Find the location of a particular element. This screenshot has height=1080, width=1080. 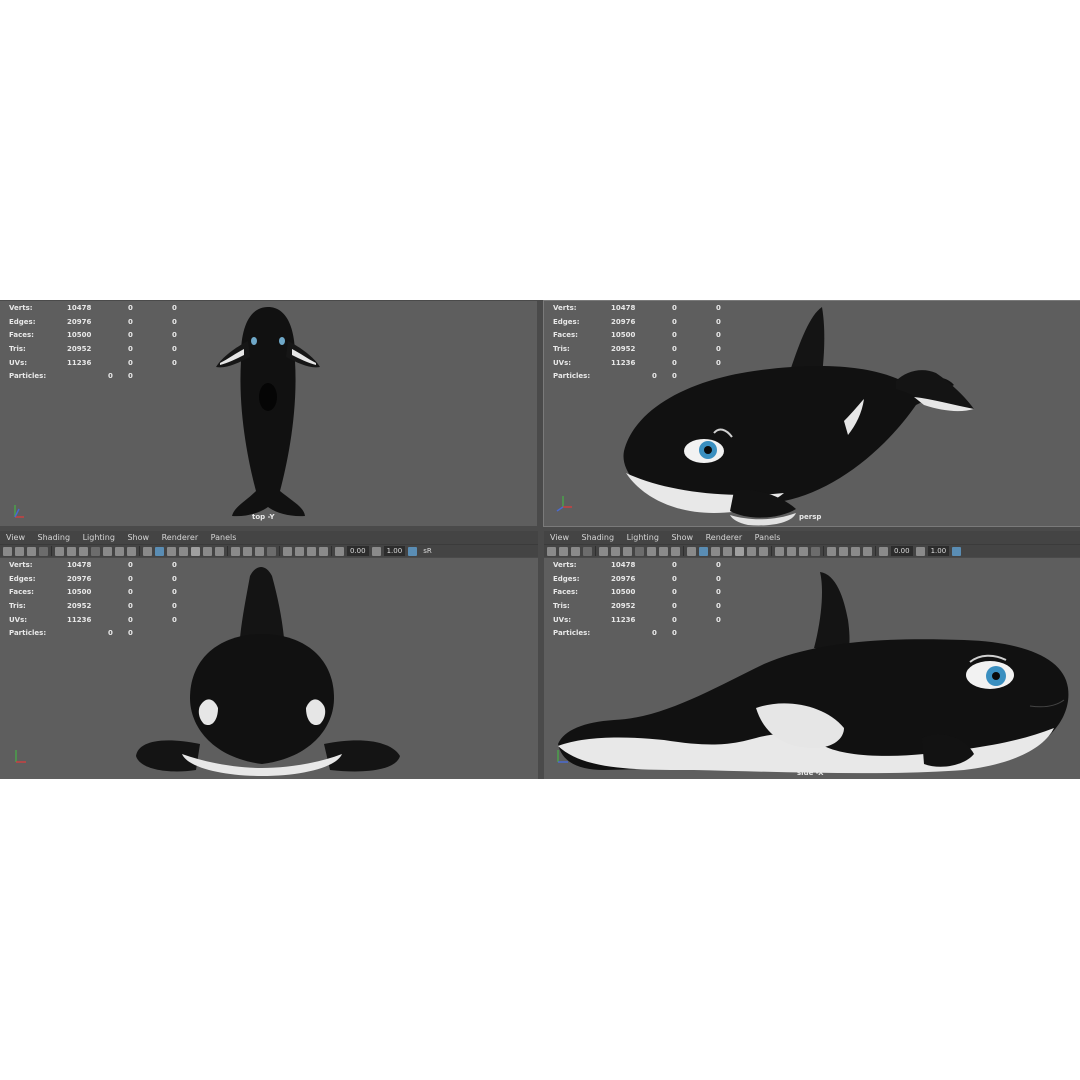

orca-model-side is located at coordinates (813, 673).